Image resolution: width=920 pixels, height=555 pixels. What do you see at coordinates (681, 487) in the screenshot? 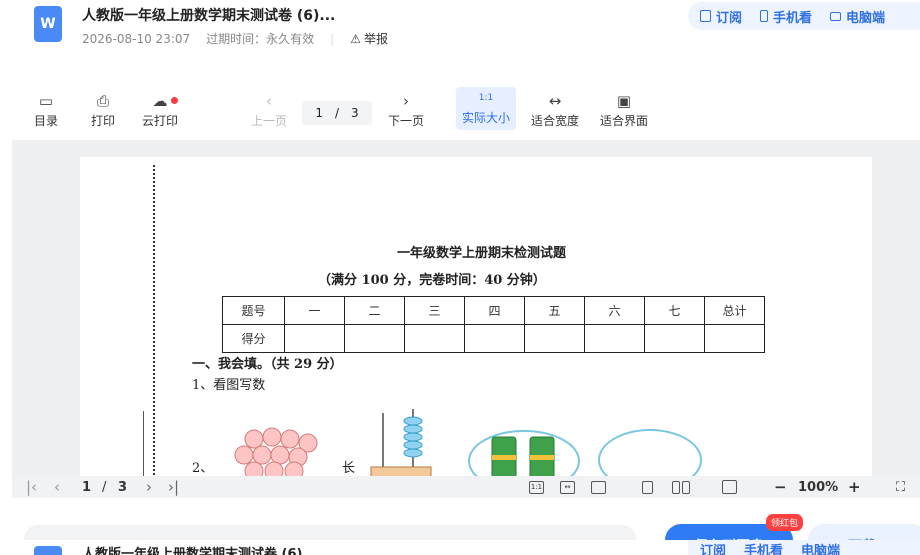
I see `two-page-icon` at bounding box center [681, 487].